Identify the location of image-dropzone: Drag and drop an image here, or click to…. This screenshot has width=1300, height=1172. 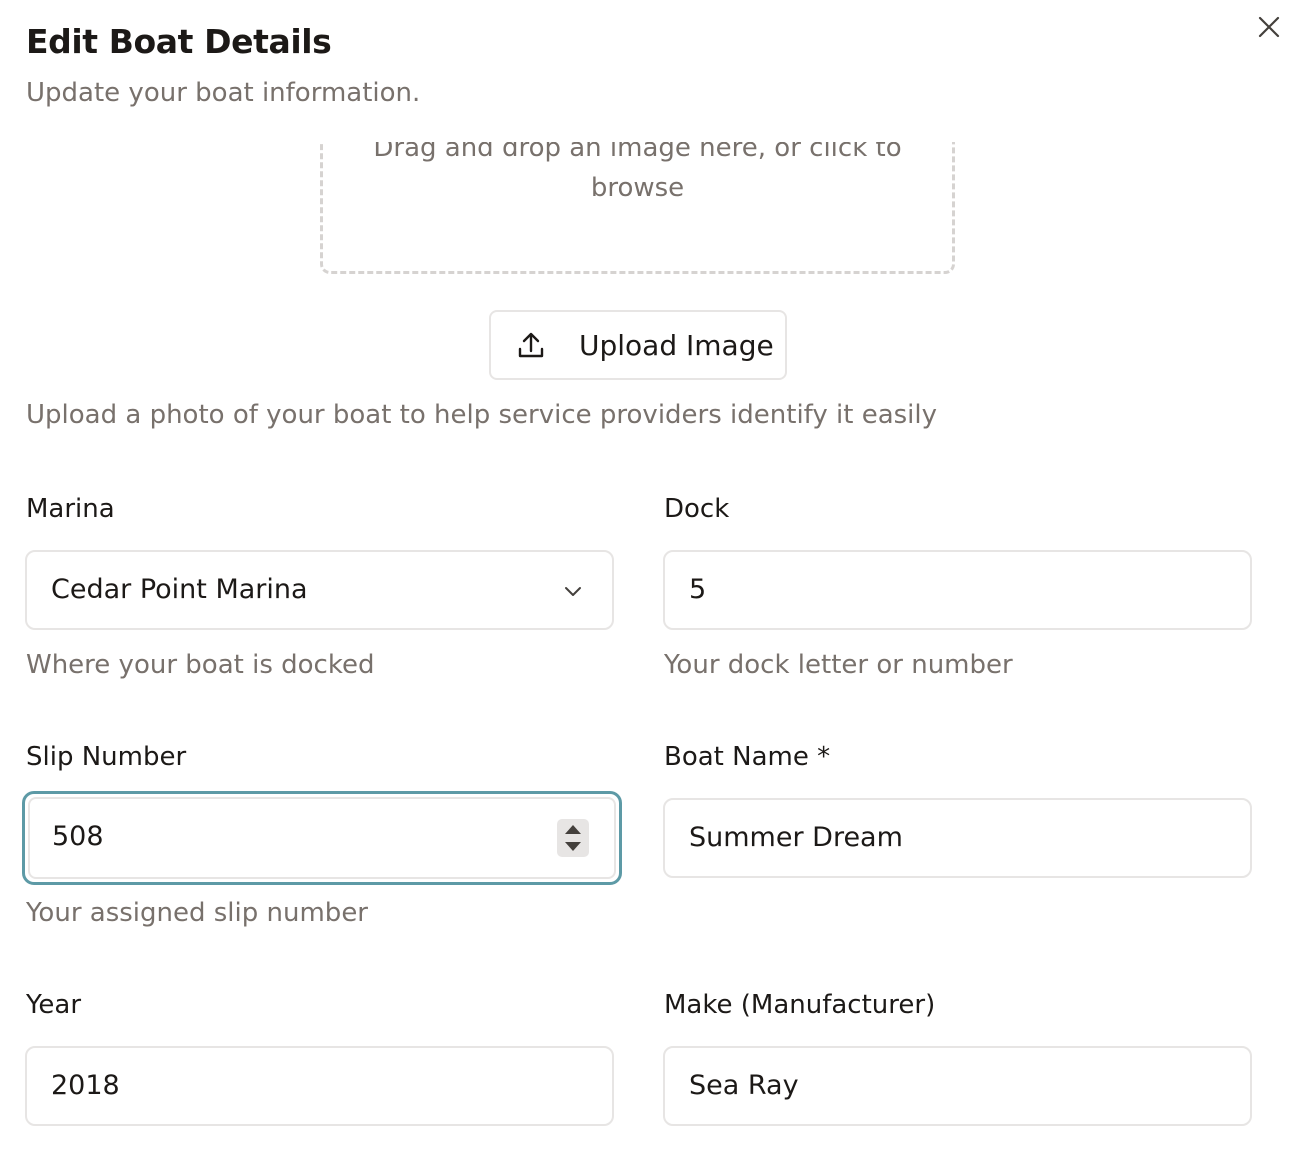
(637, 208).